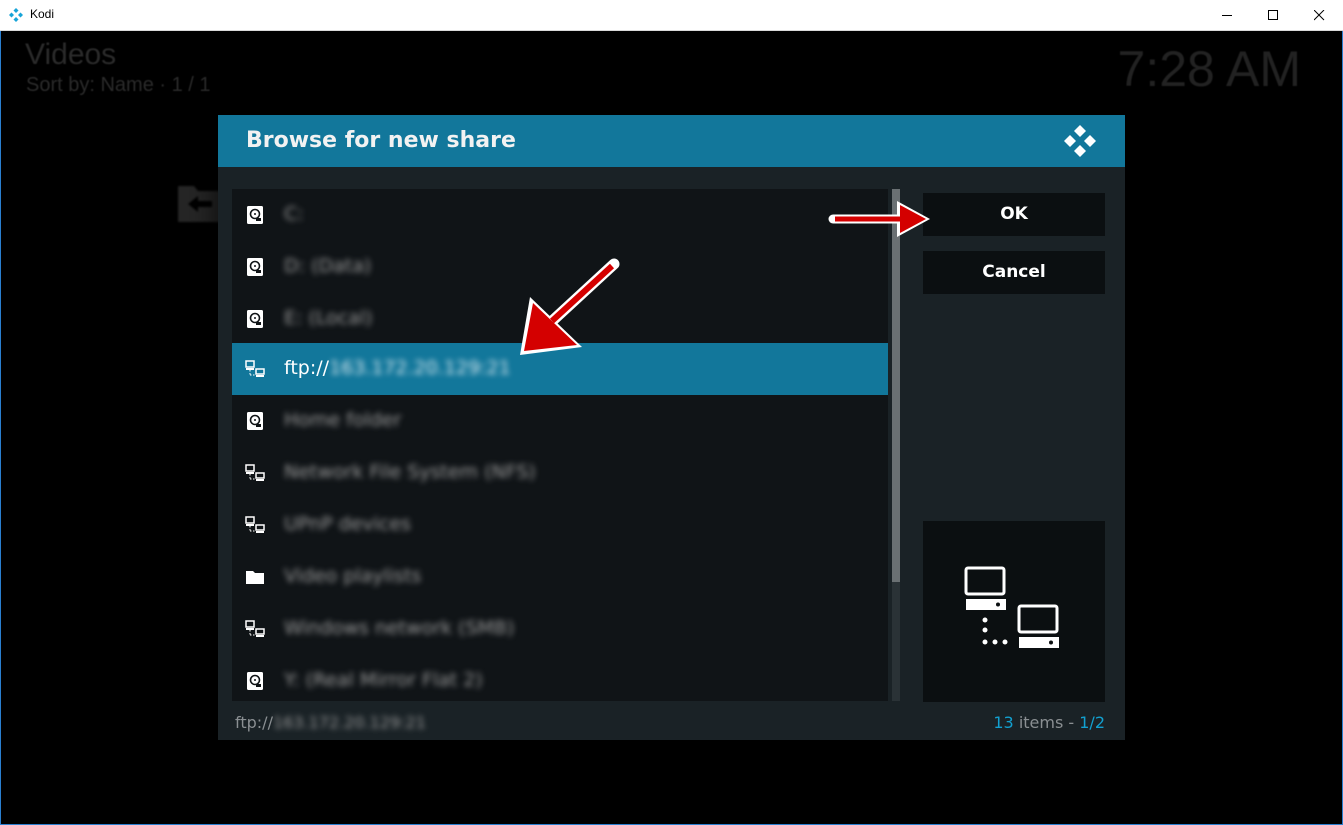 Image resolution: width=1343 pixels, height=825 pixels. What do you see at coordinates (118, 85) in the screenshot?
I see `background-sort-text: Sort by: Name · 1 / 1` at bounding box center [118, 85].